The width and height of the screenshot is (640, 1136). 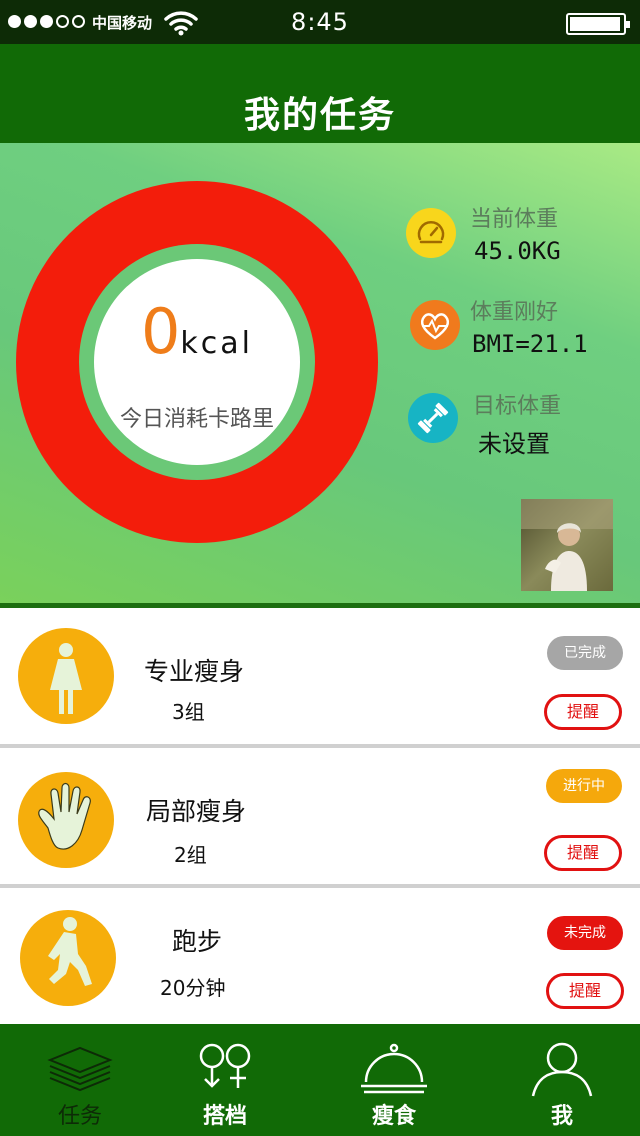 I want to click on status-bar: 中国移动 8:45, so click(x=320, y=22).